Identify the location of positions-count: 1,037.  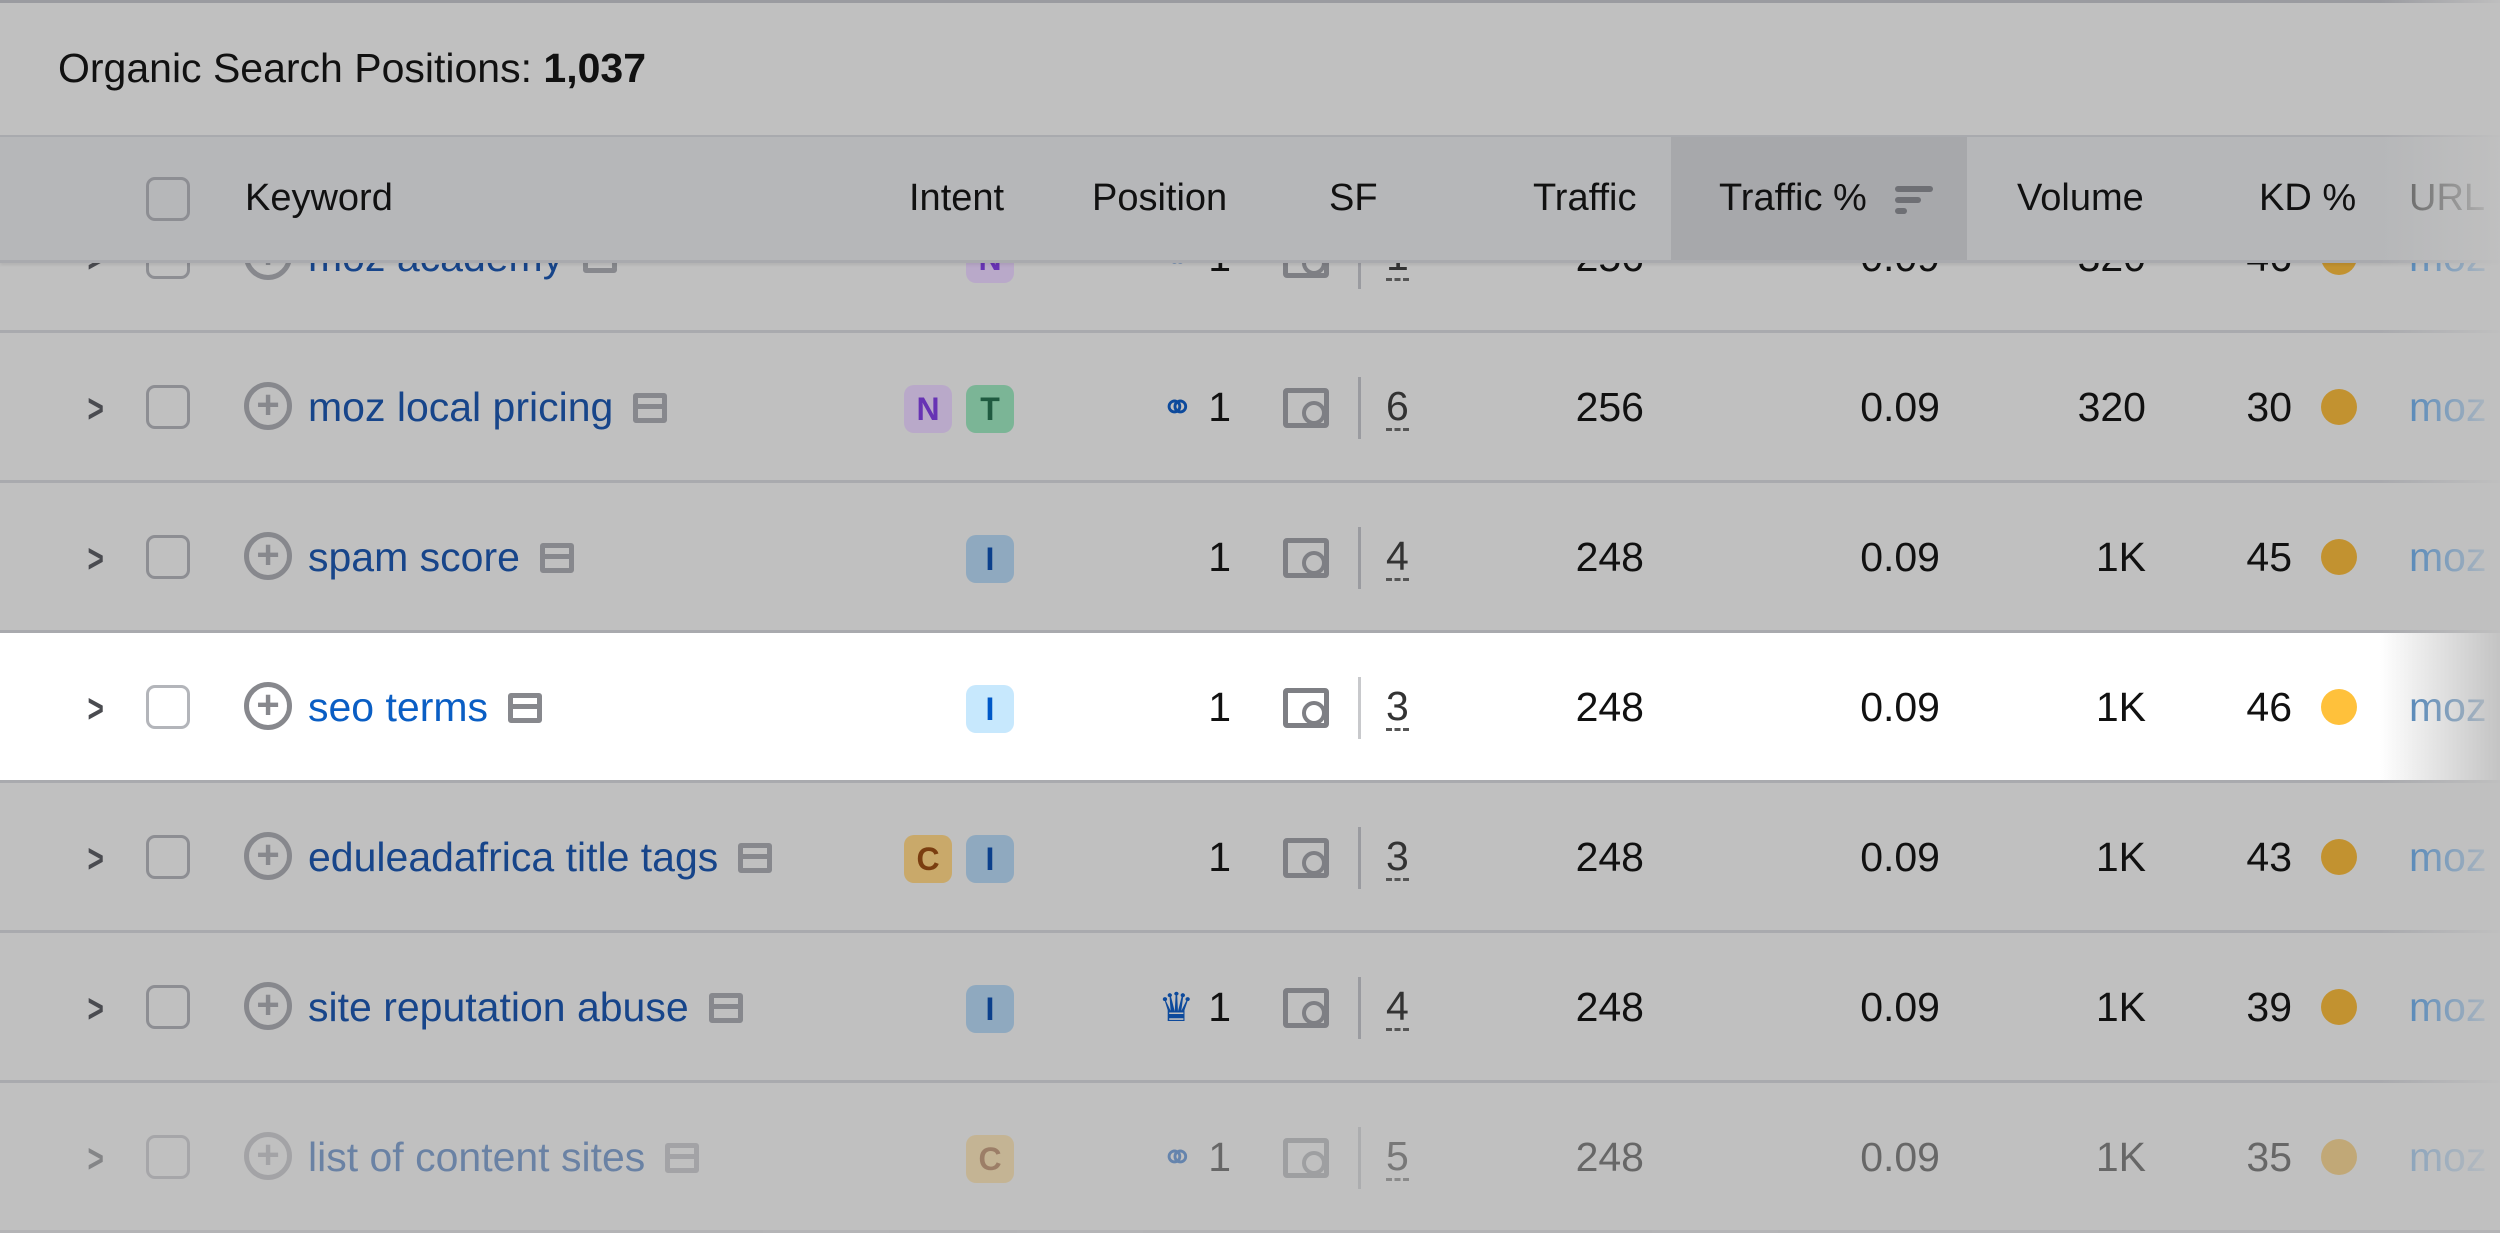
(595, 68).